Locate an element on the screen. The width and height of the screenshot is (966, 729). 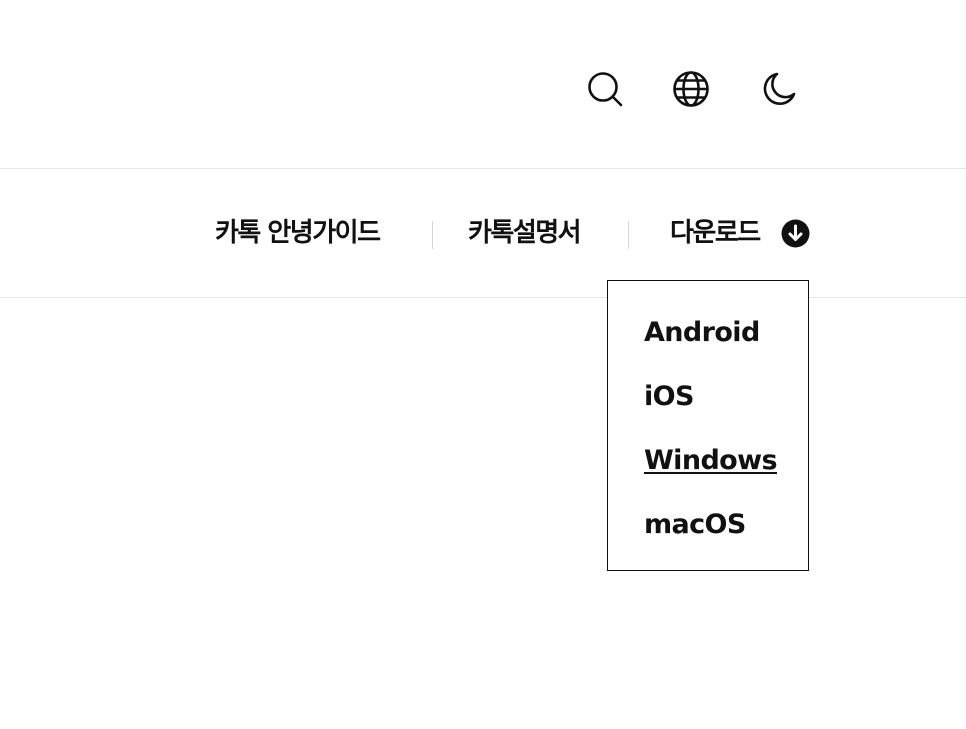
search-button is located at coordinates (605, 89).